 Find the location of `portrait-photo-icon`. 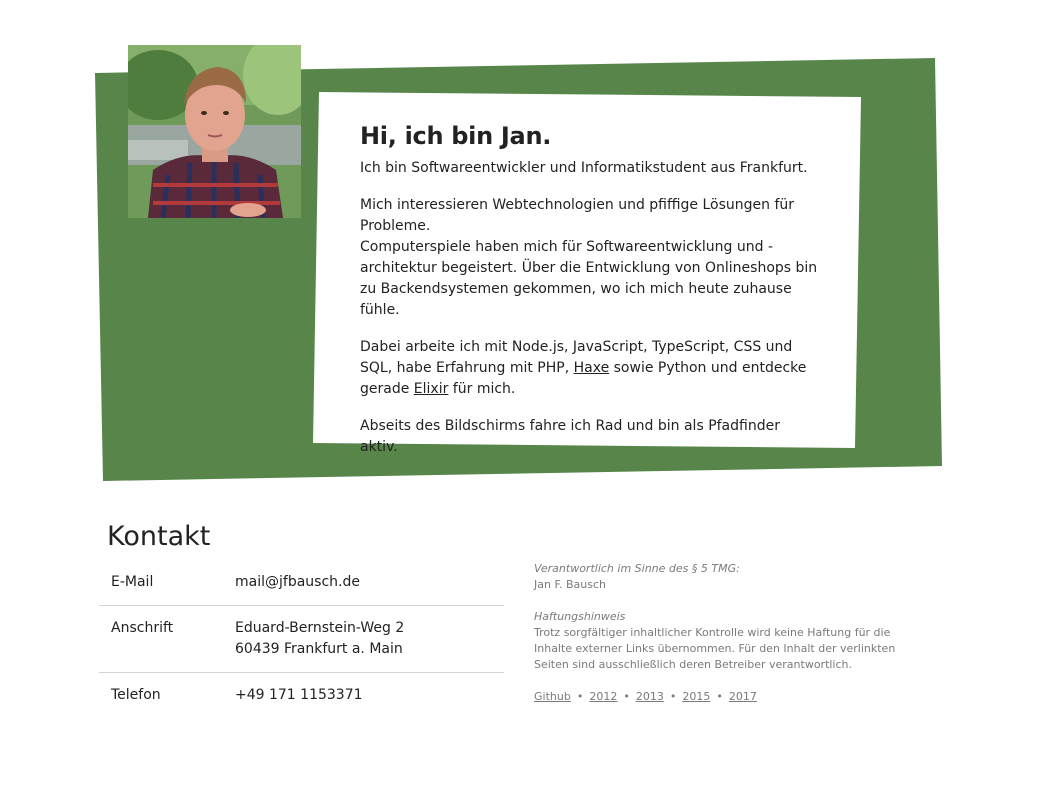

portrait-photo-icon is located at coordinates (214, 131).